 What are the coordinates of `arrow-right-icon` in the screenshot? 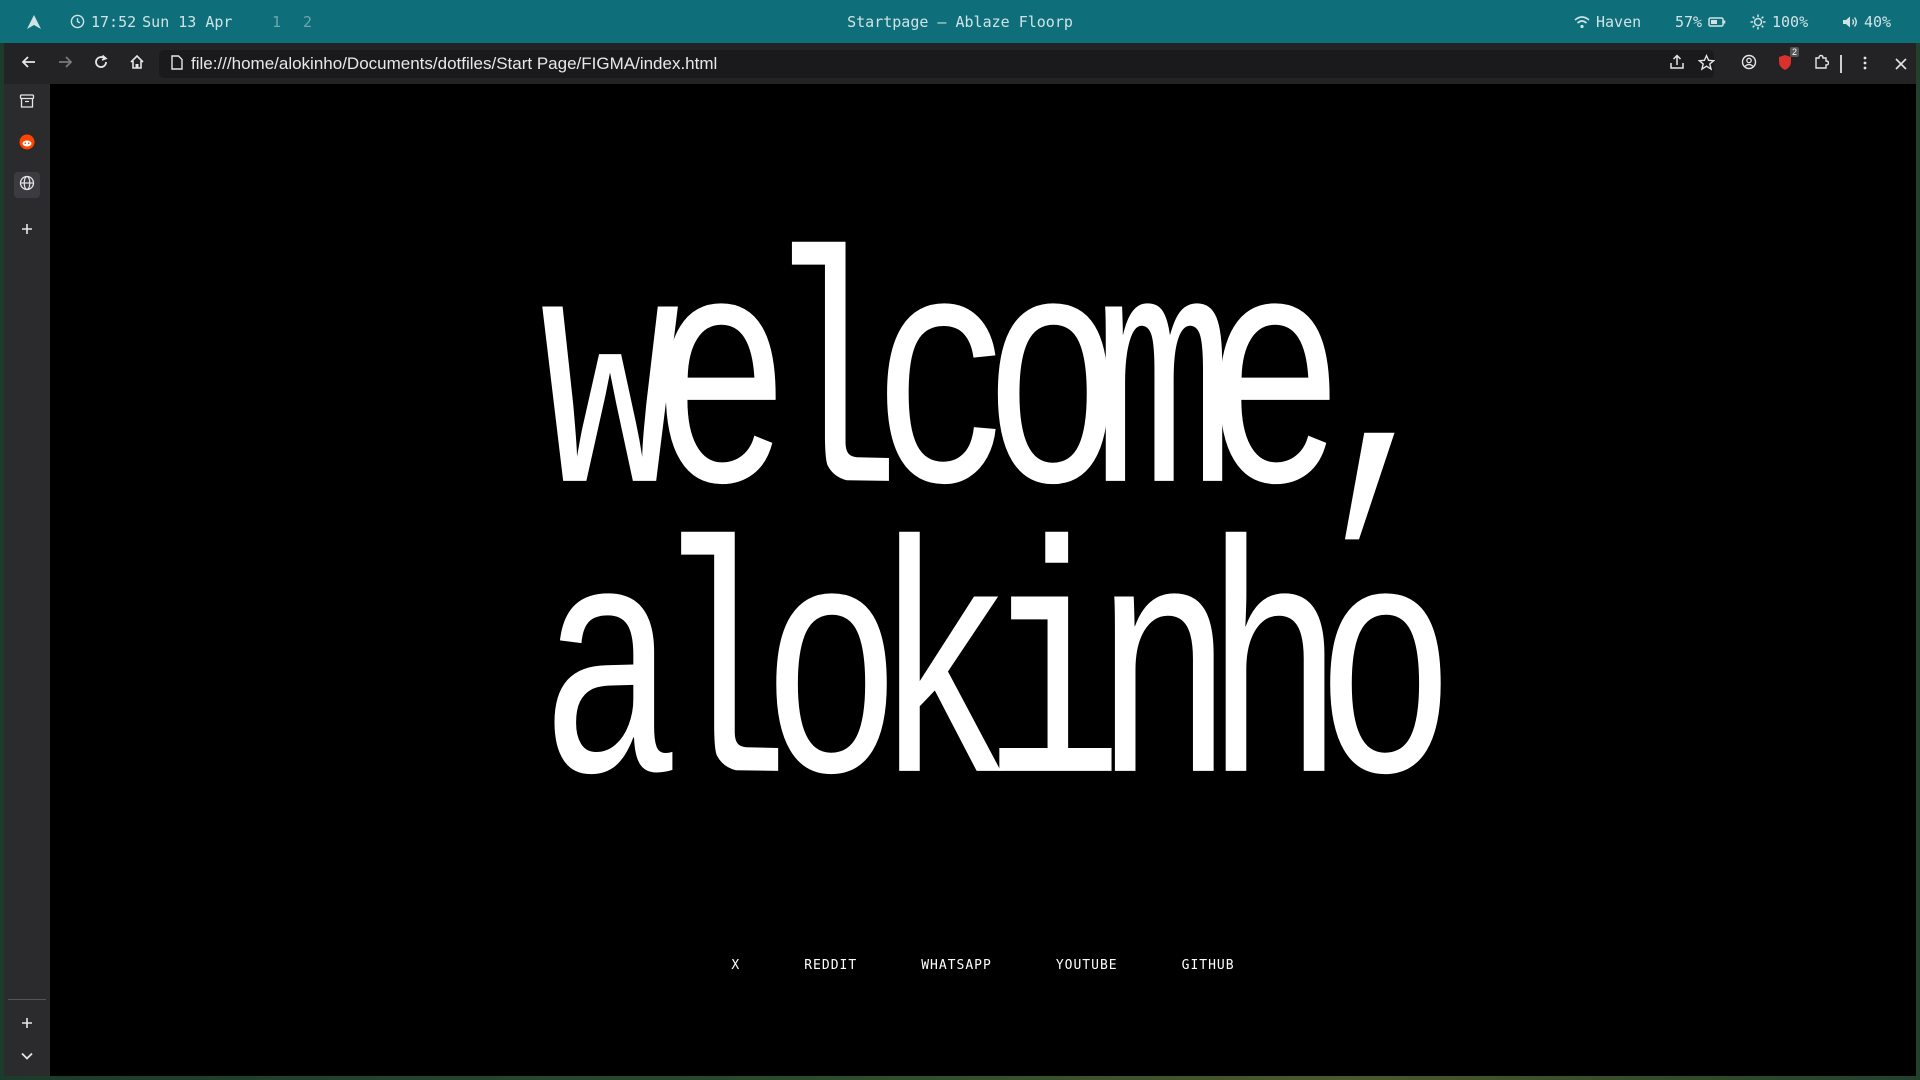 It's located at (65, 64).